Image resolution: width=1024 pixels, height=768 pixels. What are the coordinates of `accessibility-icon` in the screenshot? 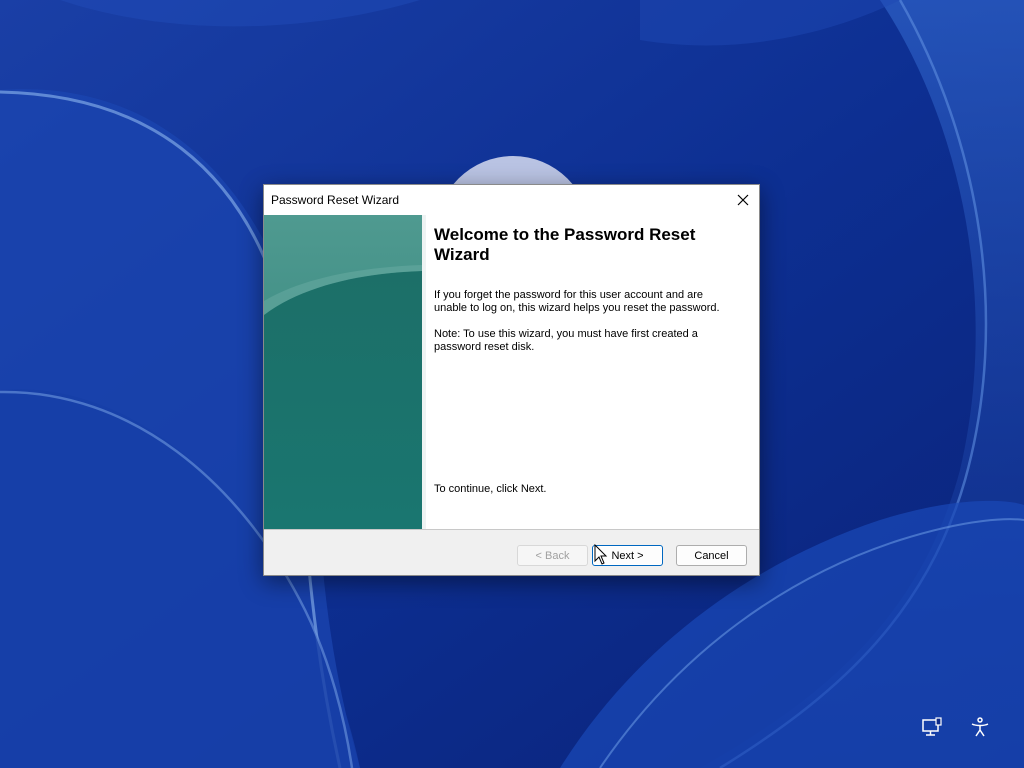 It's located at (980, 727).